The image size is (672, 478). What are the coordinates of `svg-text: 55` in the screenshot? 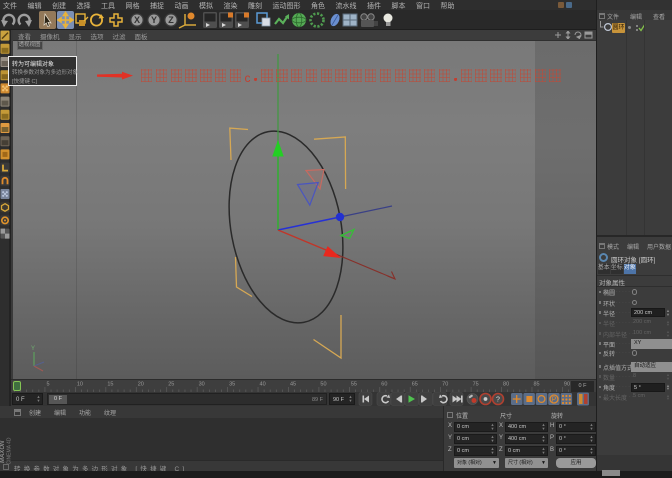 It's located at (354, 385).